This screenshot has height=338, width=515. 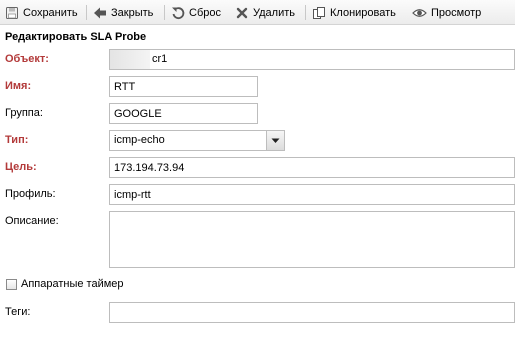 What do you see at coordinates (312, 239) in the screenshot?
I see `description-textarea` at bounding box center [312, 239].